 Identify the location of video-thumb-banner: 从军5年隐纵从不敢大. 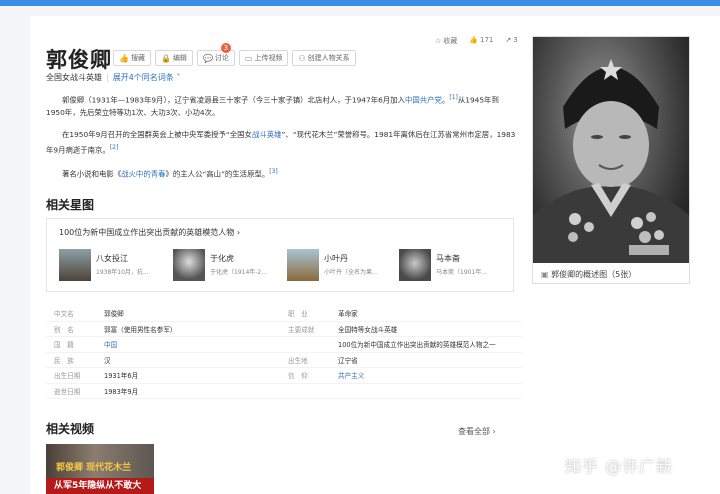
(100, 486).